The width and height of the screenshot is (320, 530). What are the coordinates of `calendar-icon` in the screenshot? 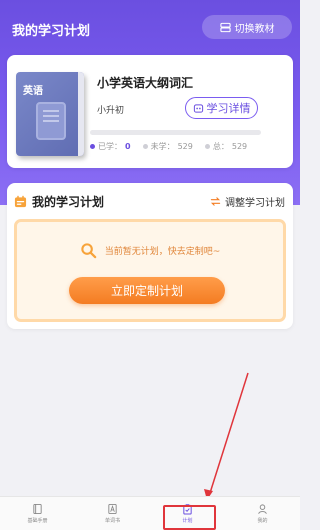 It's located at (20, 201).